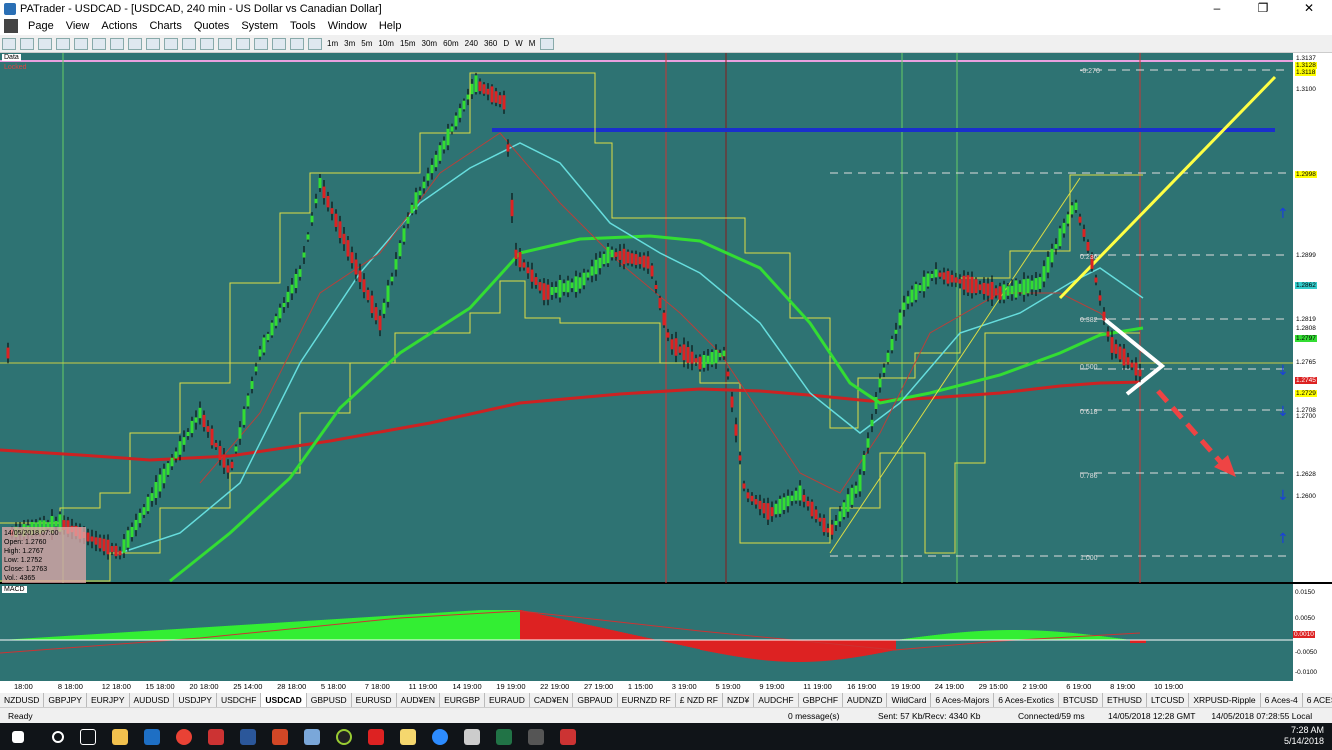 This screenshot has width=1332, height=750. Describe the element at coordinates (490, 43) in the screenshot. I see `timeframe-360: 360` at that location.